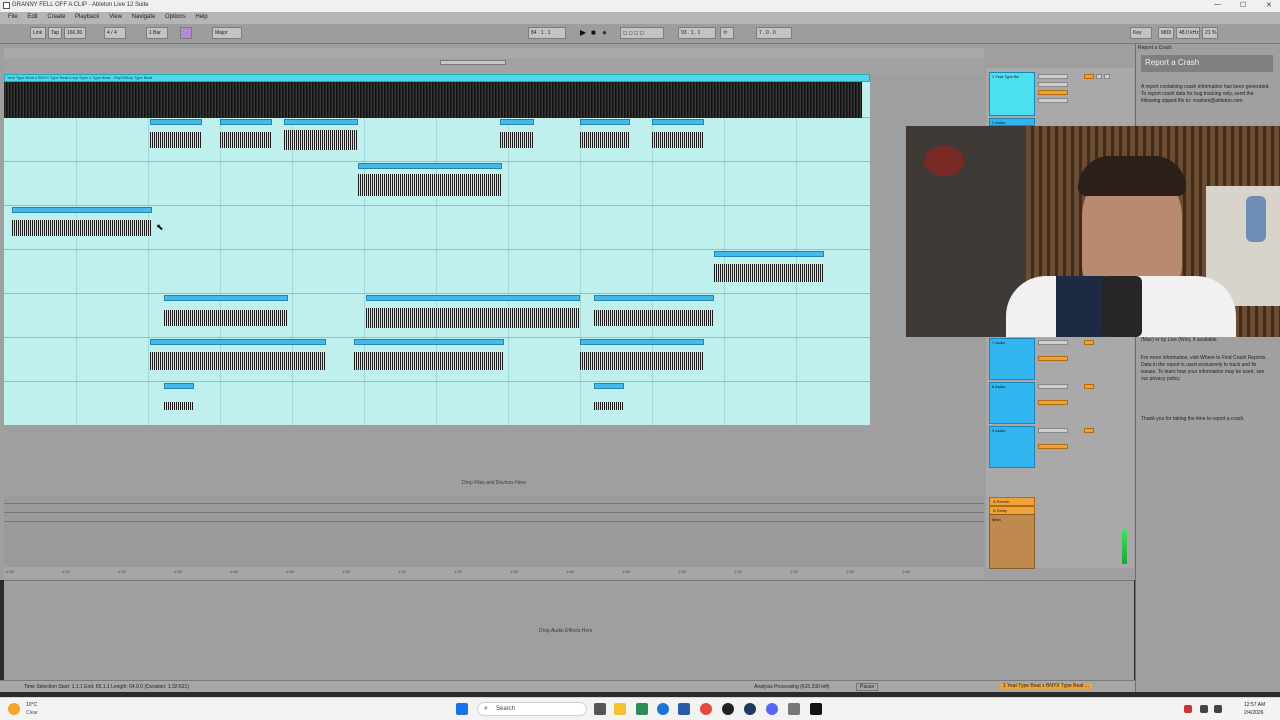  What do you see at coordinates (1053, 100) in the screenshot?
I see `output-type-chooser` at bounding box center [1053, 100].